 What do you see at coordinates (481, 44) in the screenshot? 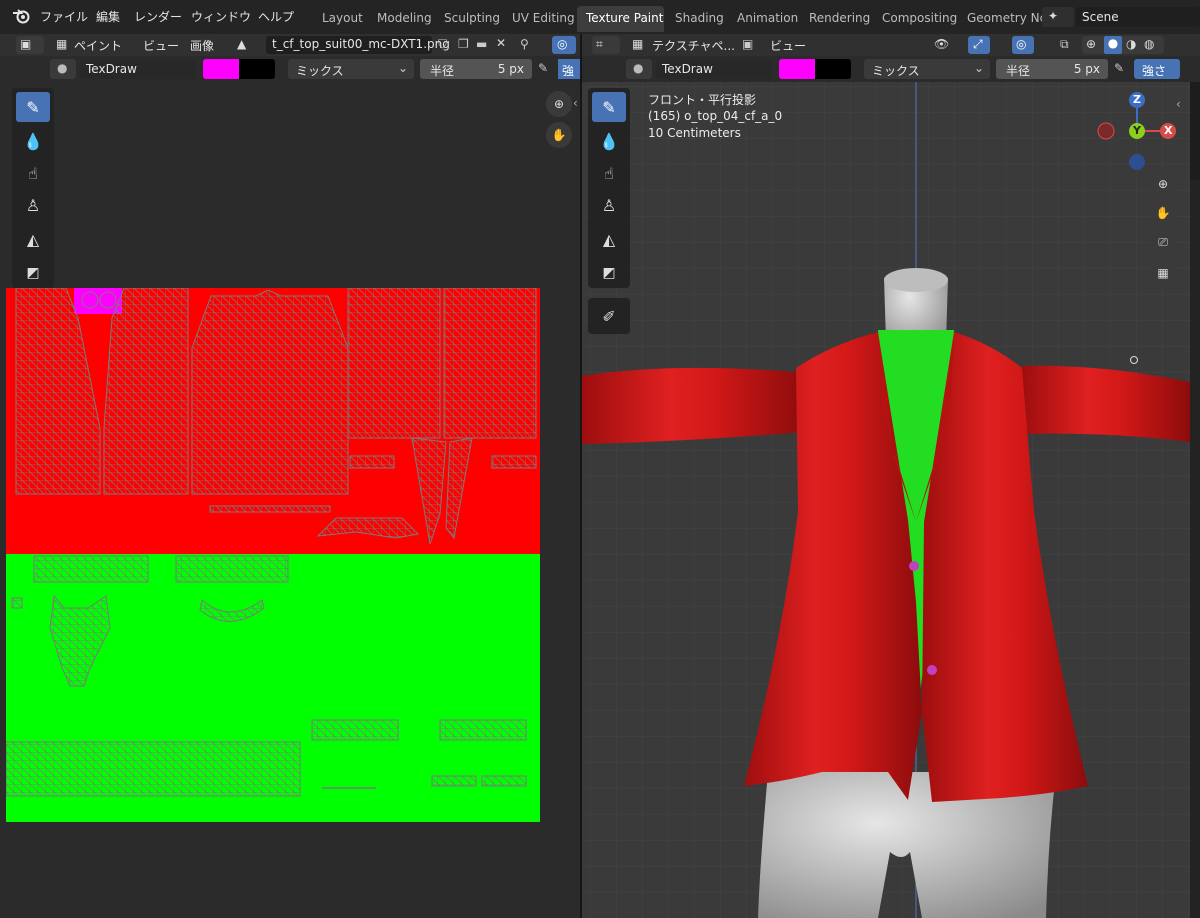
I see `open-folder-icon: ▬` at bounding box center [481, 44].